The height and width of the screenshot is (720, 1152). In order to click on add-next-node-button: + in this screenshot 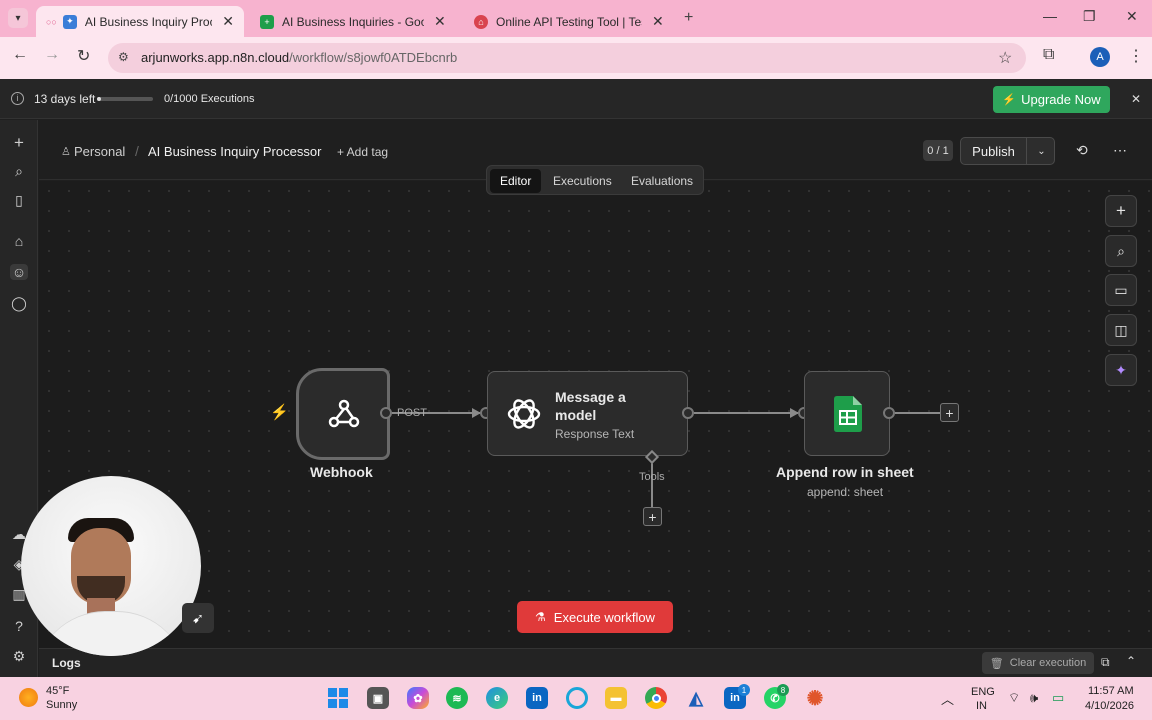, I will do `click(949, 412)`.